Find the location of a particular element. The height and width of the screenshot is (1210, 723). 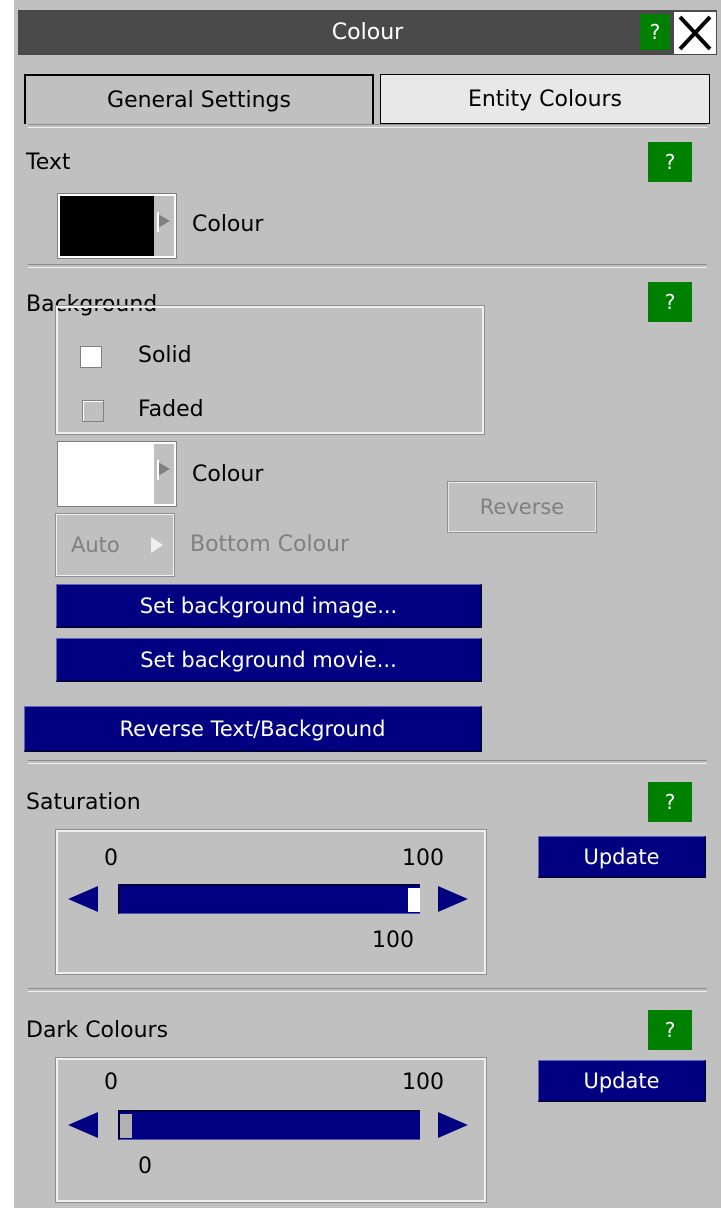

title-bar: Colour ? is located at coordinates (367, 32).